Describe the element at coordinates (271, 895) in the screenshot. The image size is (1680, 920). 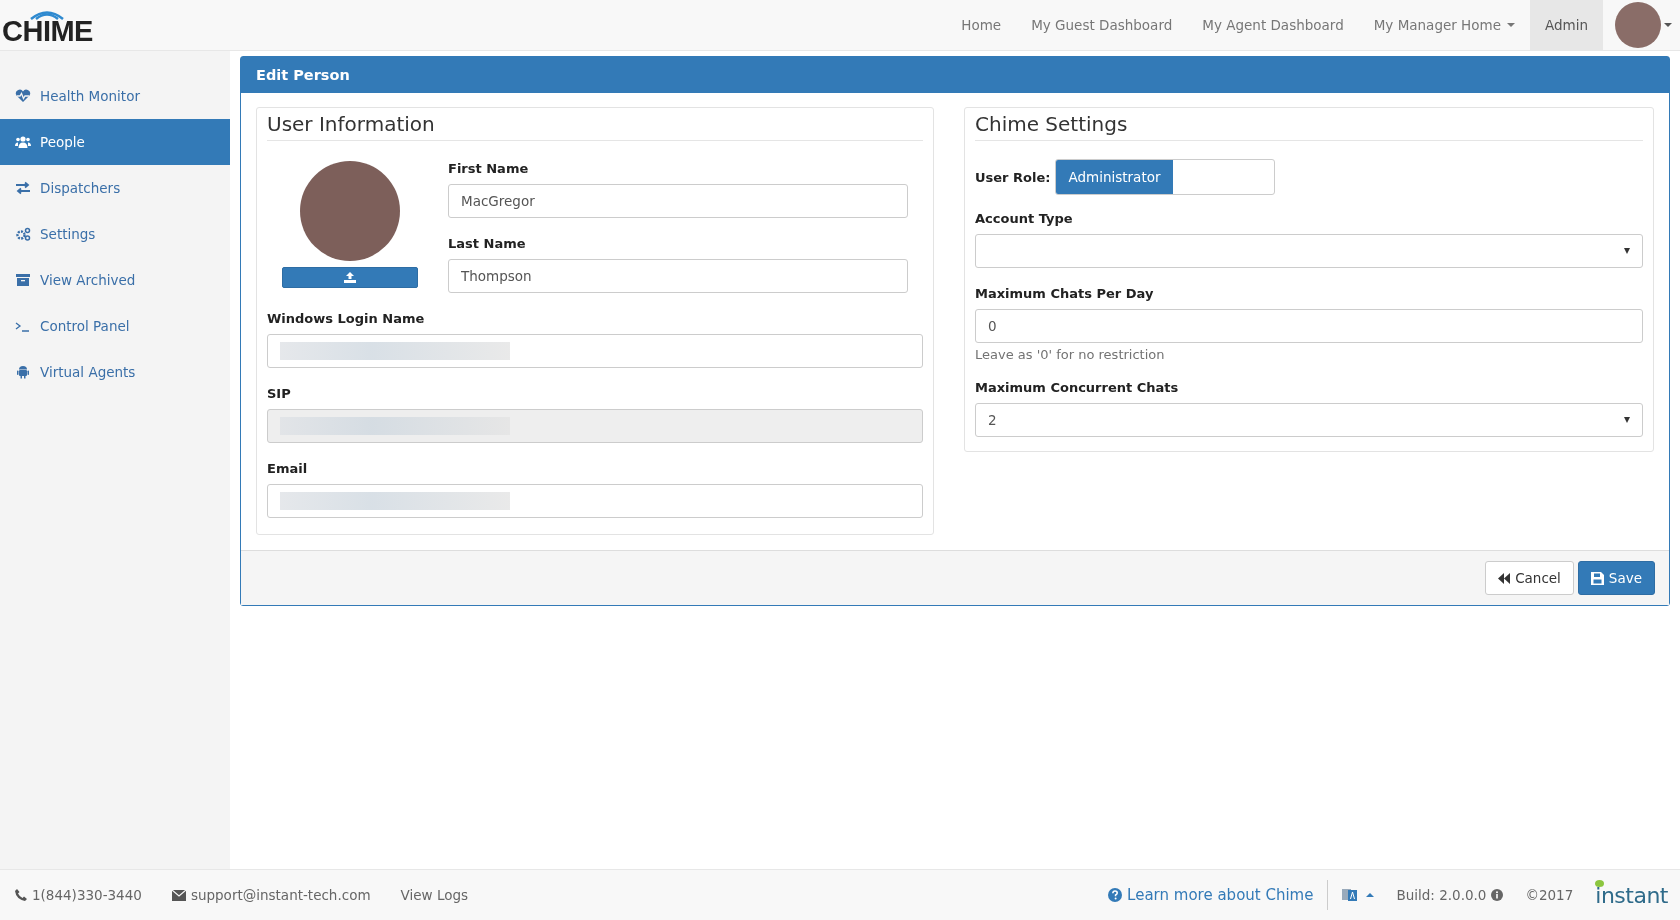
I see `support-email: support@instant-tech.com` at that location.